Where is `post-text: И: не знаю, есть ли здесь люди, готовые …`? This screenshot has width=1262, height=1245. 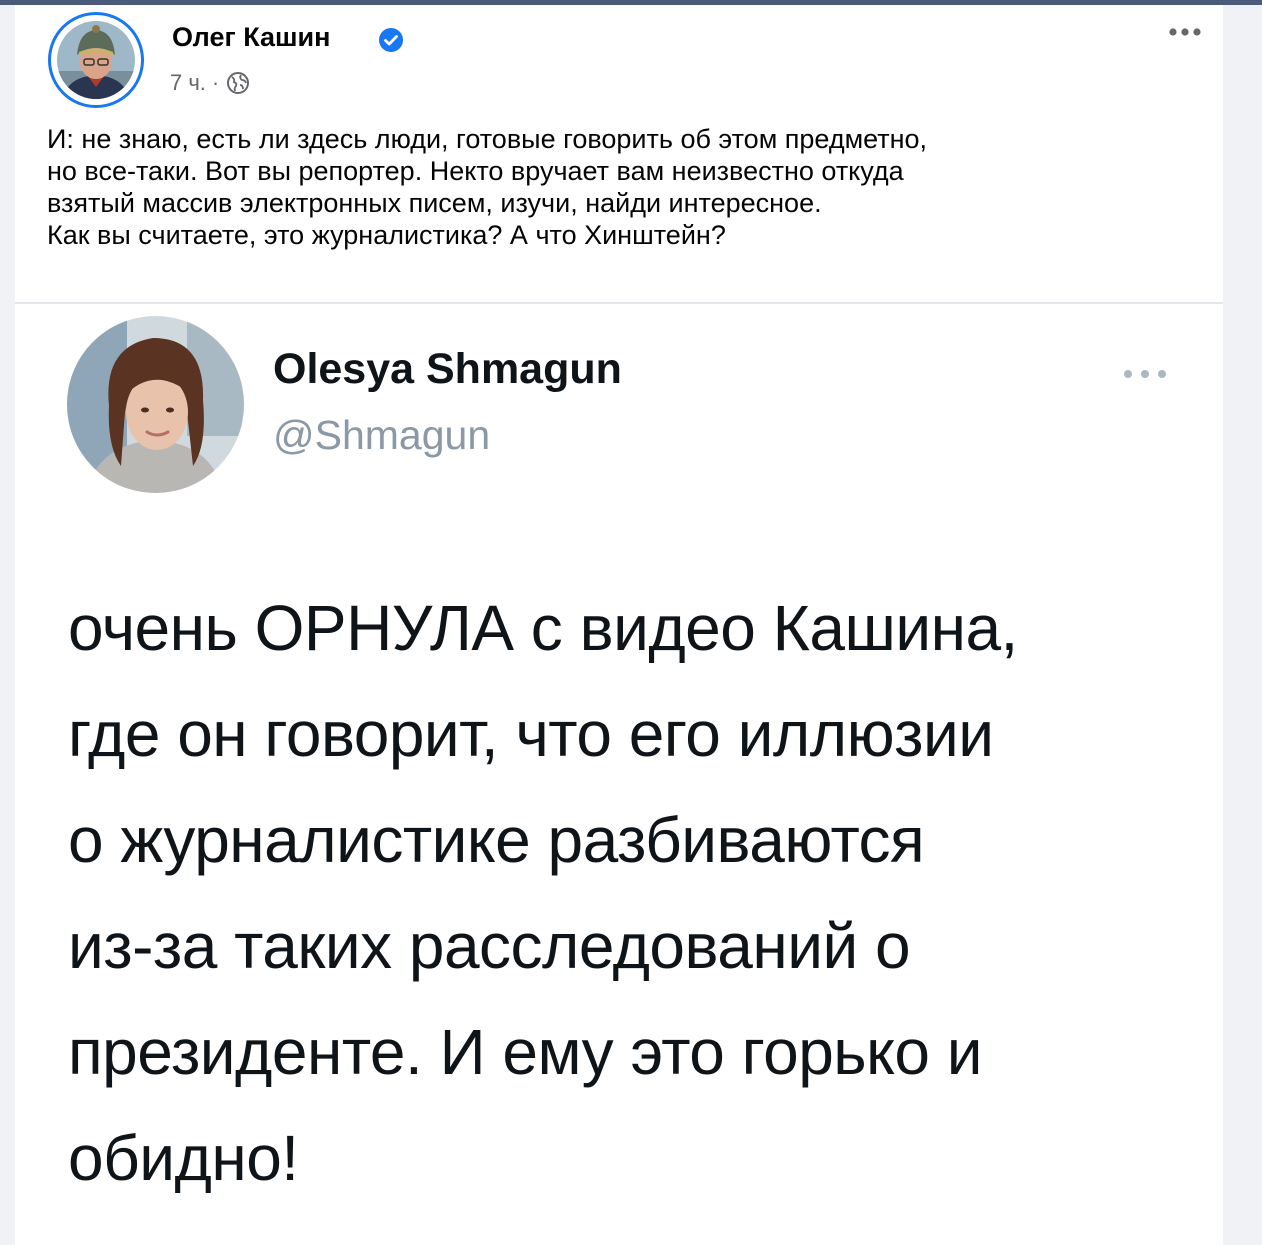
post-text: И: не знаю, есть ли здесь люди, готовые … is located at coordinates (632, 187).